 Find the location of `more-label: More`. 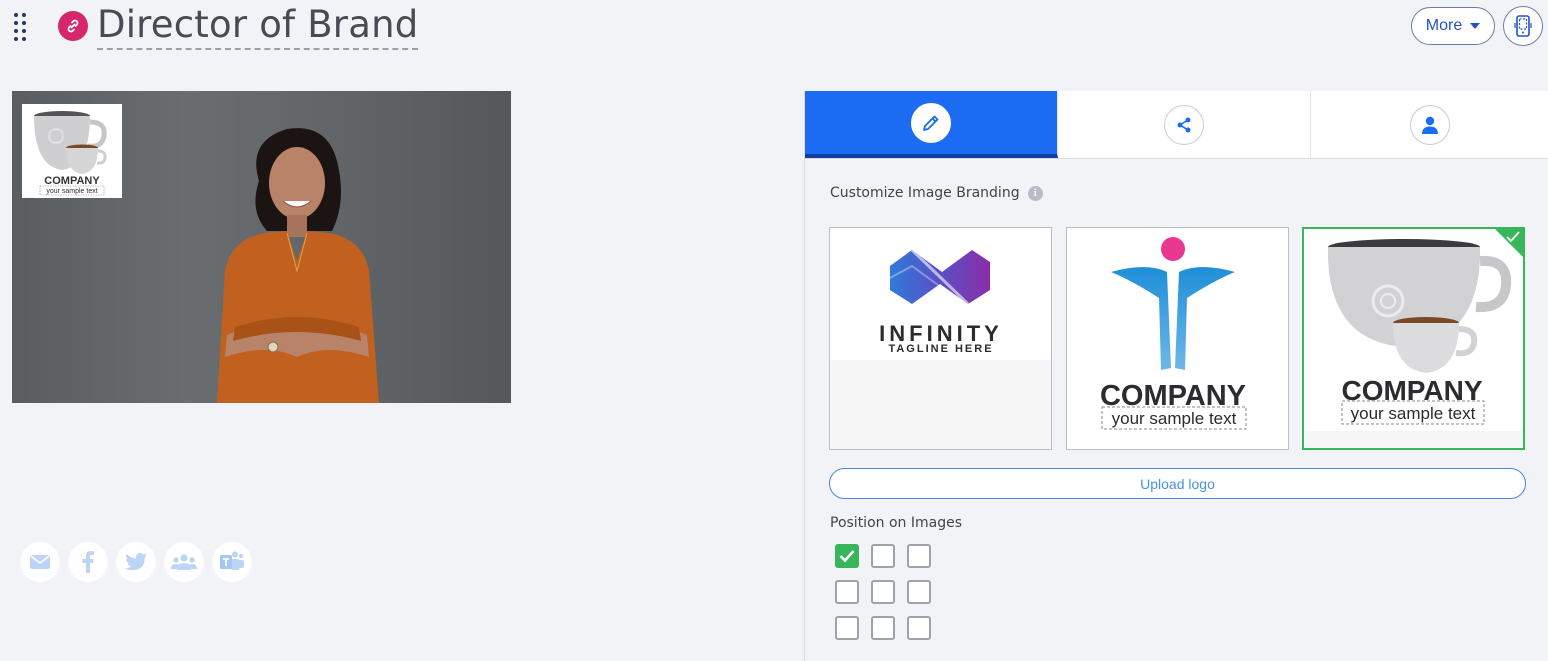

more-label: More is located at coordinates (1444, 25).